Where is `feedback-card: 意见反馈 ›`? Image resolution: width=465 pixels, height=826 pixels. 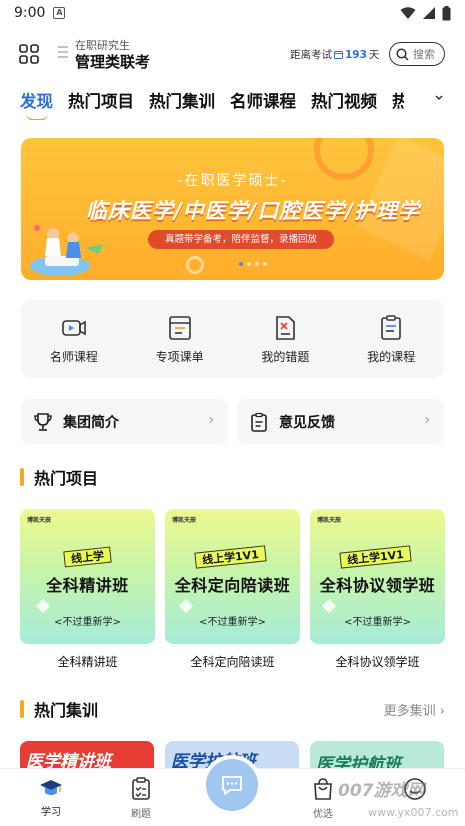
feedback-card: 意见反馈 › is located at coordinates (340, 421).